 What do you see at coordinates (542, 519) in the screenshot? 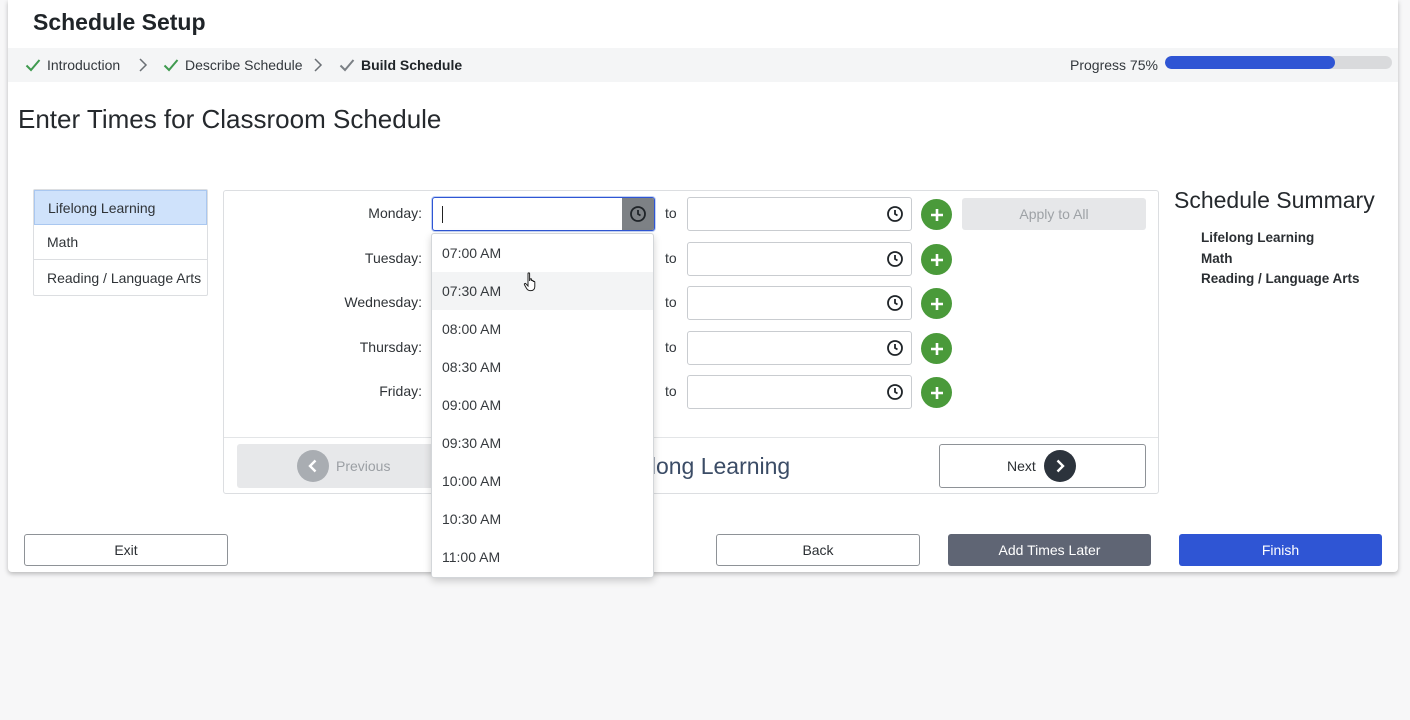
I see `time-option: 10:30 AM` at bounding box center [542, 519].